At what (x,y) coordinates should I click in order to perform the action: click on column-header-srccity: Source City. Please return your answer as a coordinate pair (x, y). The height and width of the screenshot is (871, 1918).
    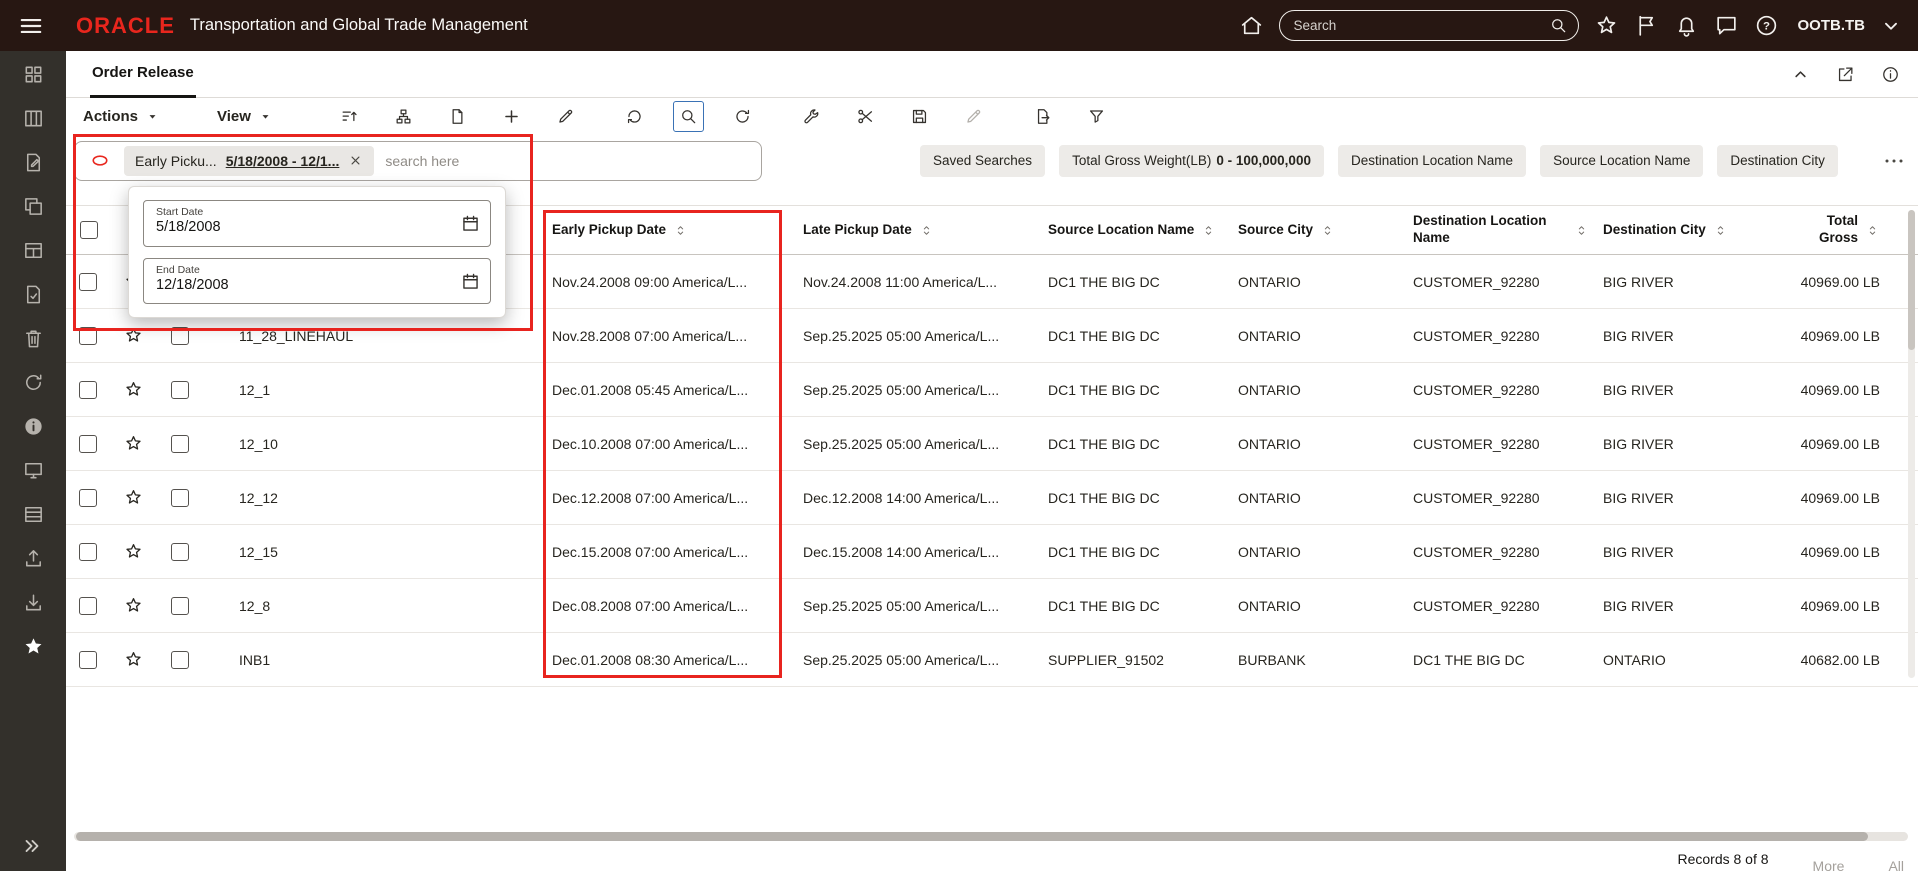
    Looking at the image, I should click on (1317, 230).